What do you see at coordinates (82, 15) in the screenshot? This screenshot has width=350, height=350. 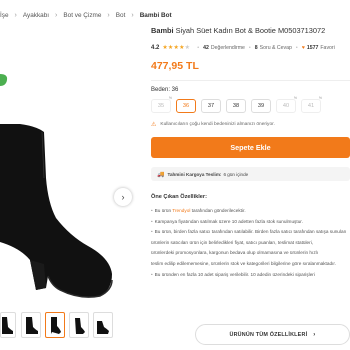 I see `breadcrumb-item: Bot ve Çizme` at bounding box center [82, 15].